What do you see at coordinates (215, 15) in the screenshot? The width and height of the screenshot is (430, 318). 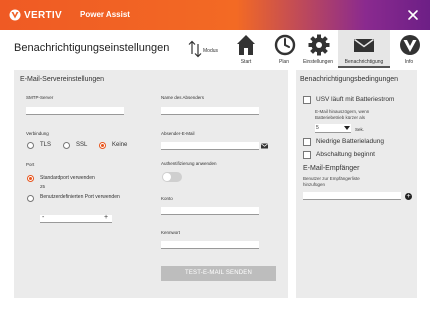 I see `title-bar: VERTIV Power Assist` at bounding box center [215, 15].